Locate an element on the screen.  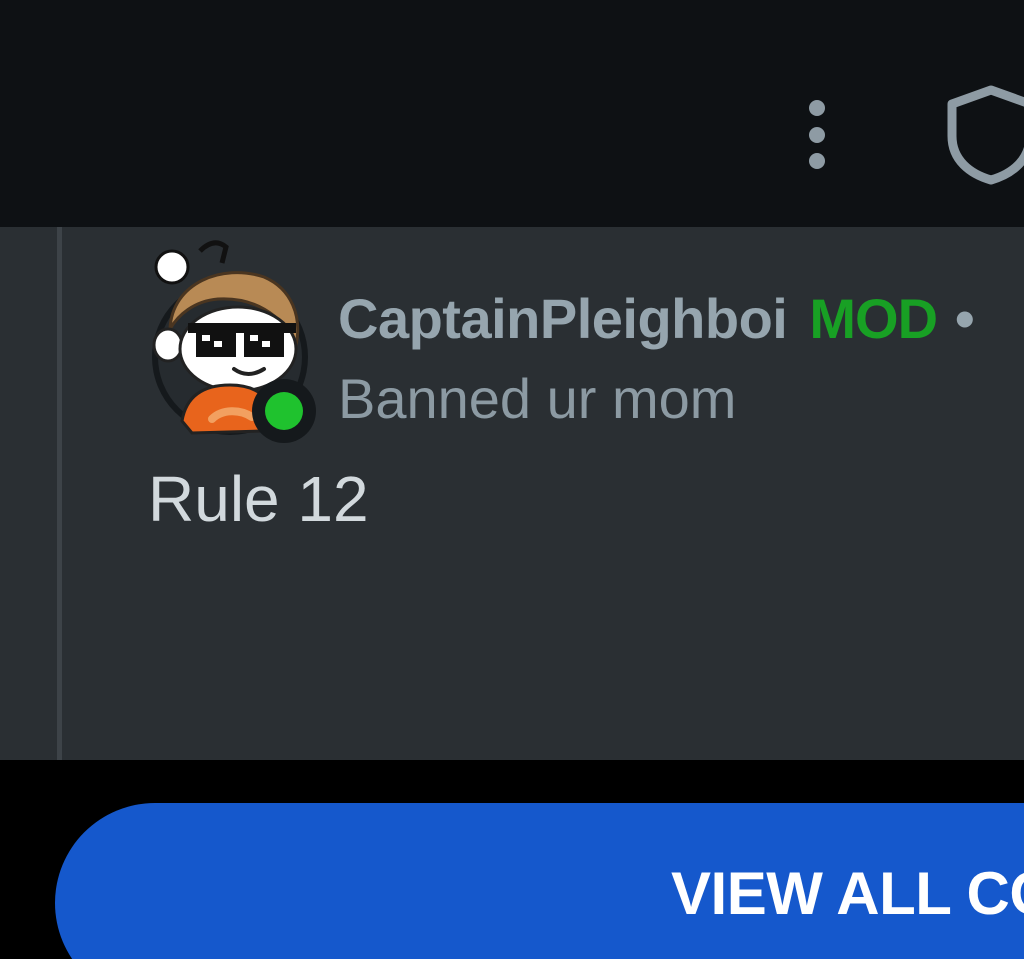
thread-line is located at coordinates (59, 493).